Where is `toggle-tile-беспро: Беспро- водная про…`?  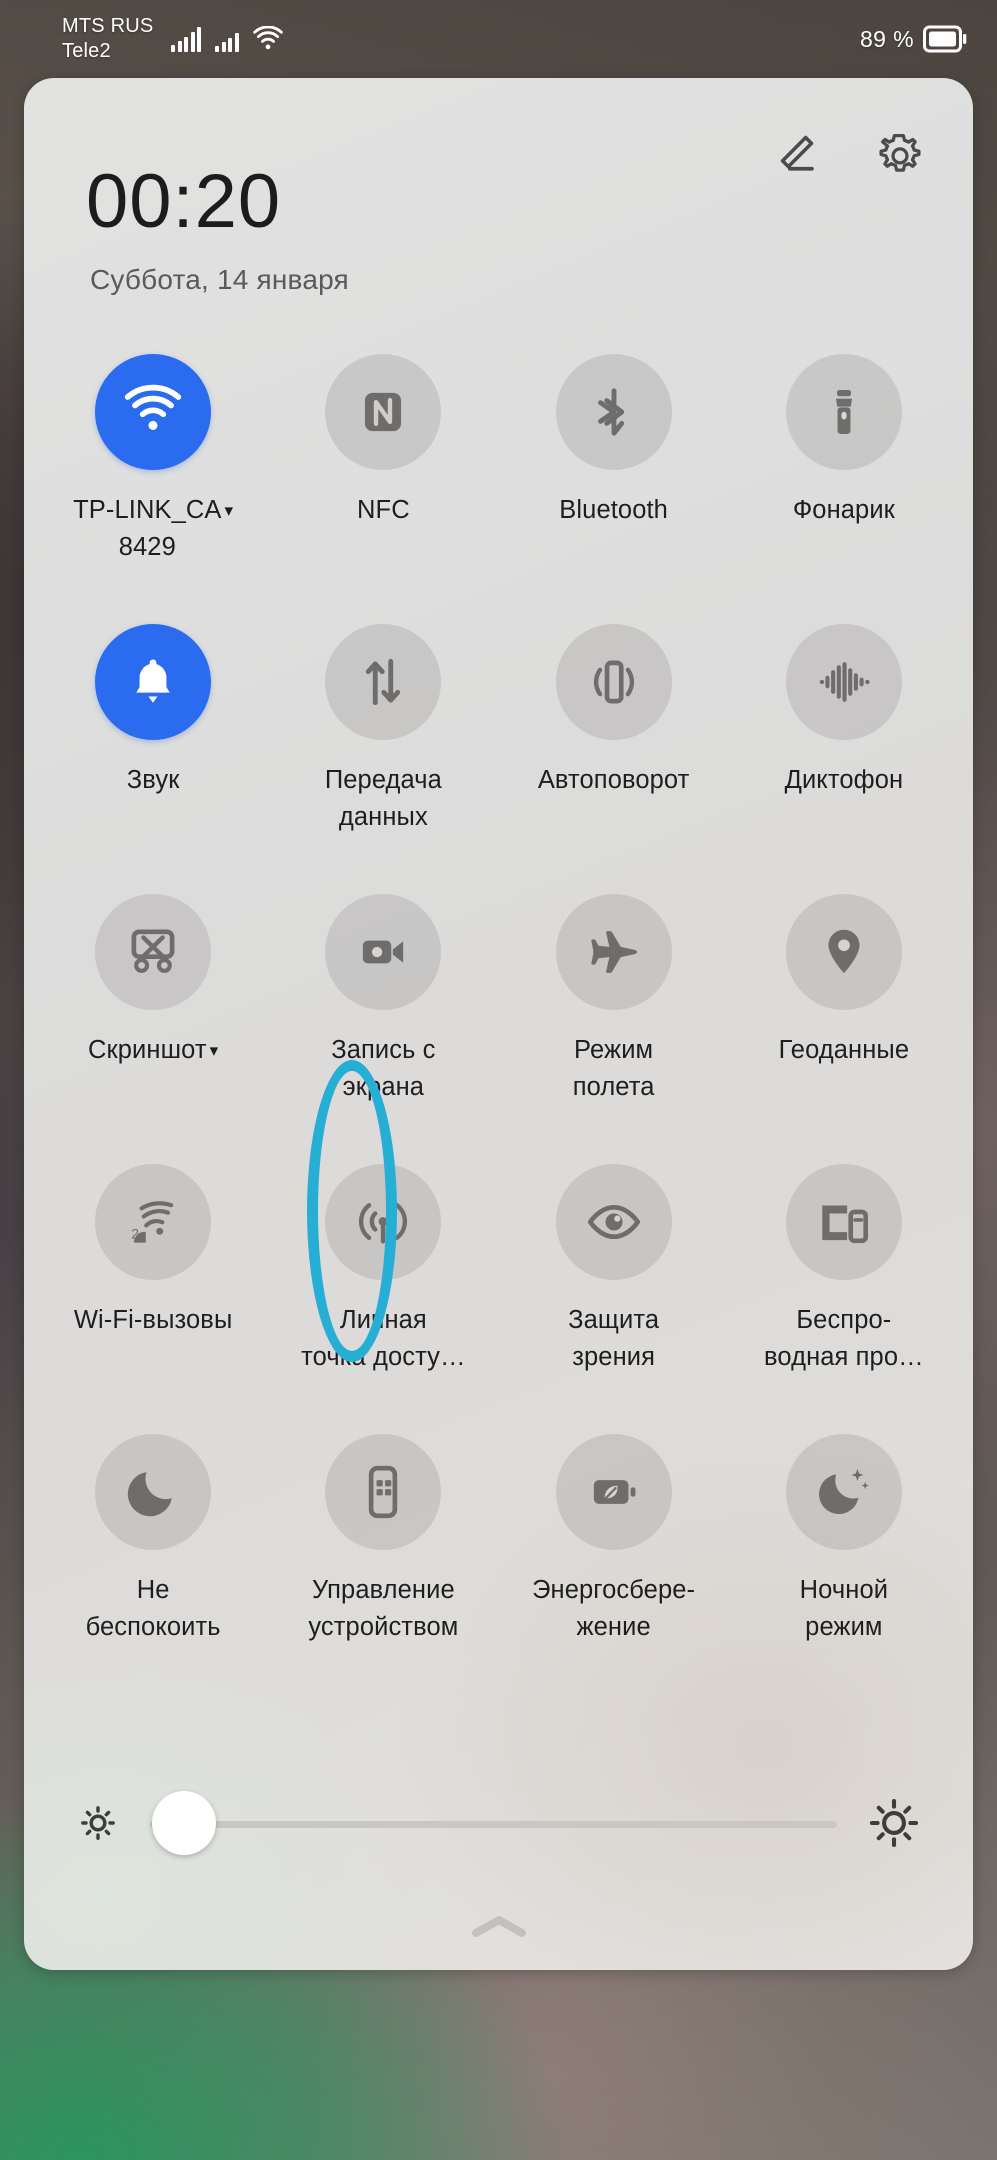
toggle-tile-беспро: Беспро- водная про… is located at coordinates (844, 1289).